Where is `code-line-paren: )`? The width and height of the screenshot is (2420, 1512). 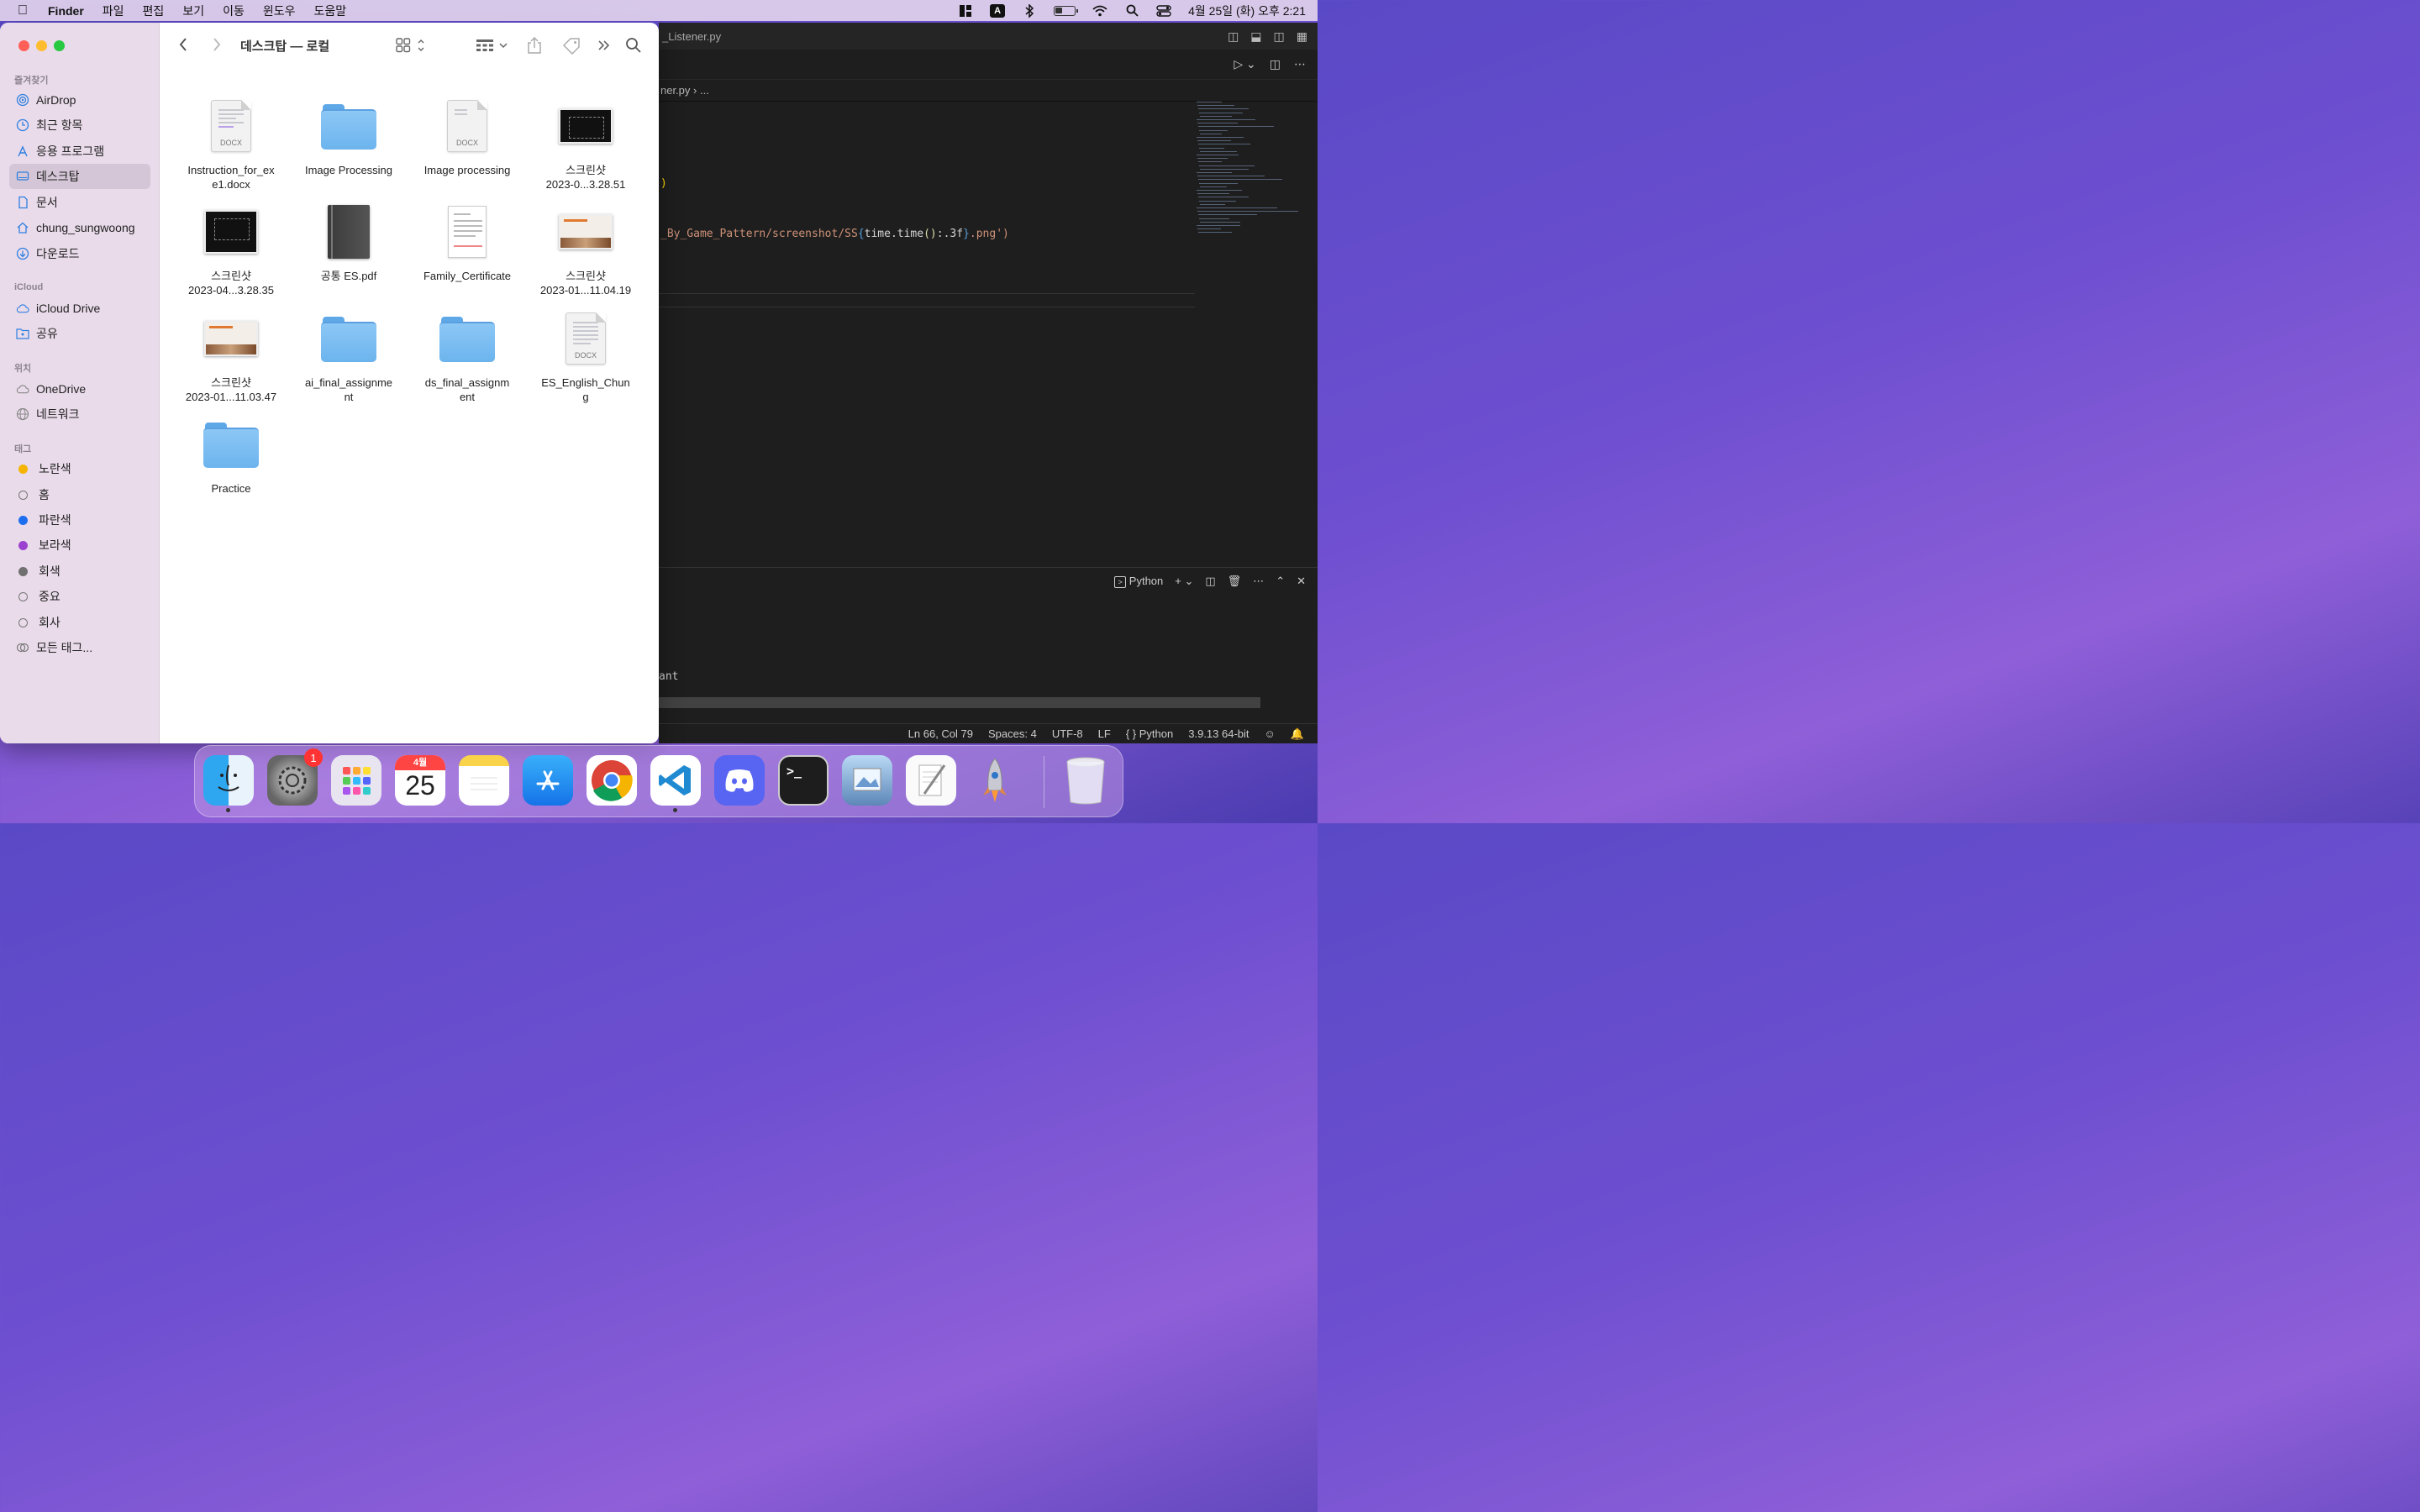
code-line-paren: ) is located at coordinates (663, 183).